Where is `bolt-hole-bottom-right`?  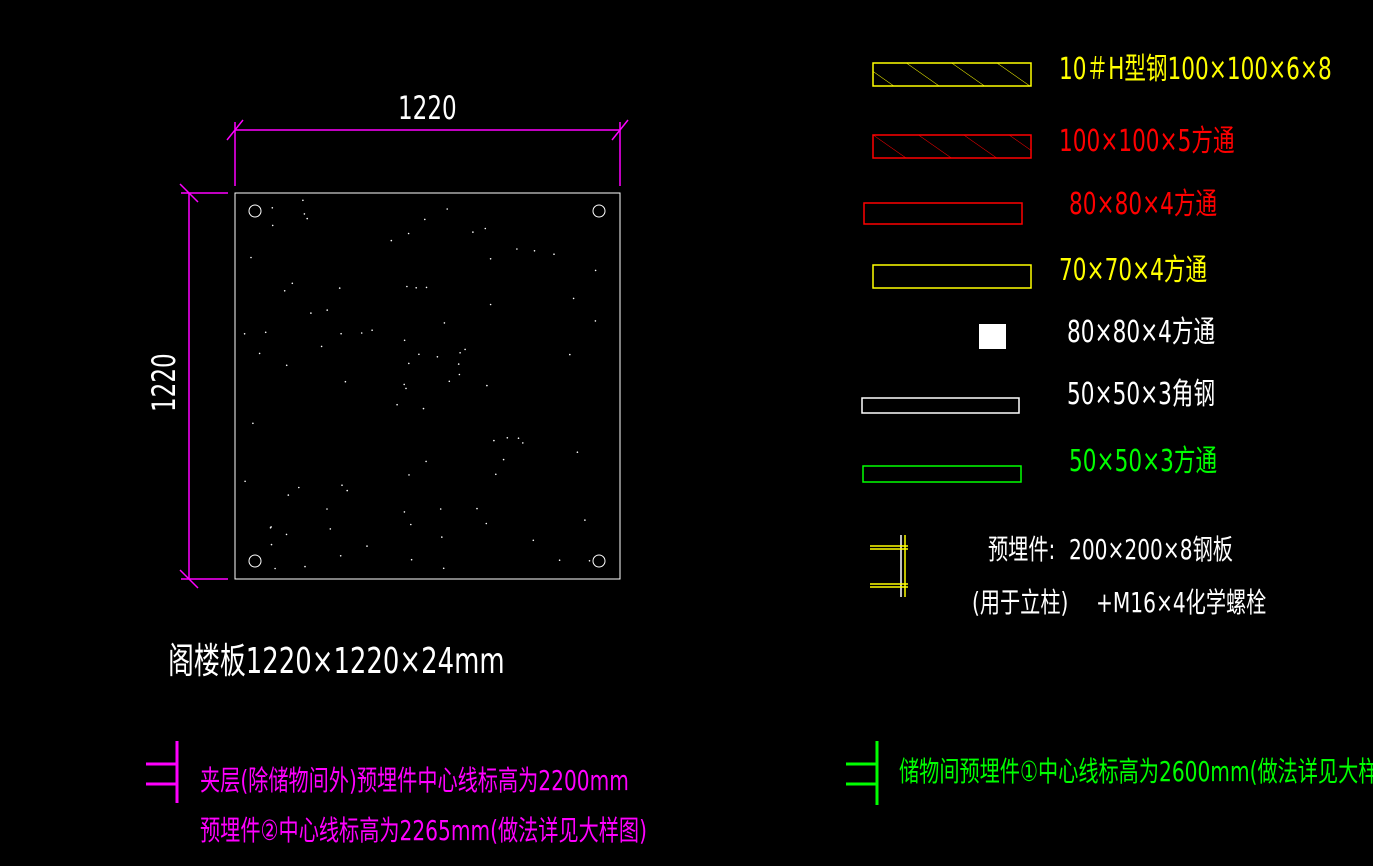 bolt-hole-bottom-right is located at coordinates (599, 561).